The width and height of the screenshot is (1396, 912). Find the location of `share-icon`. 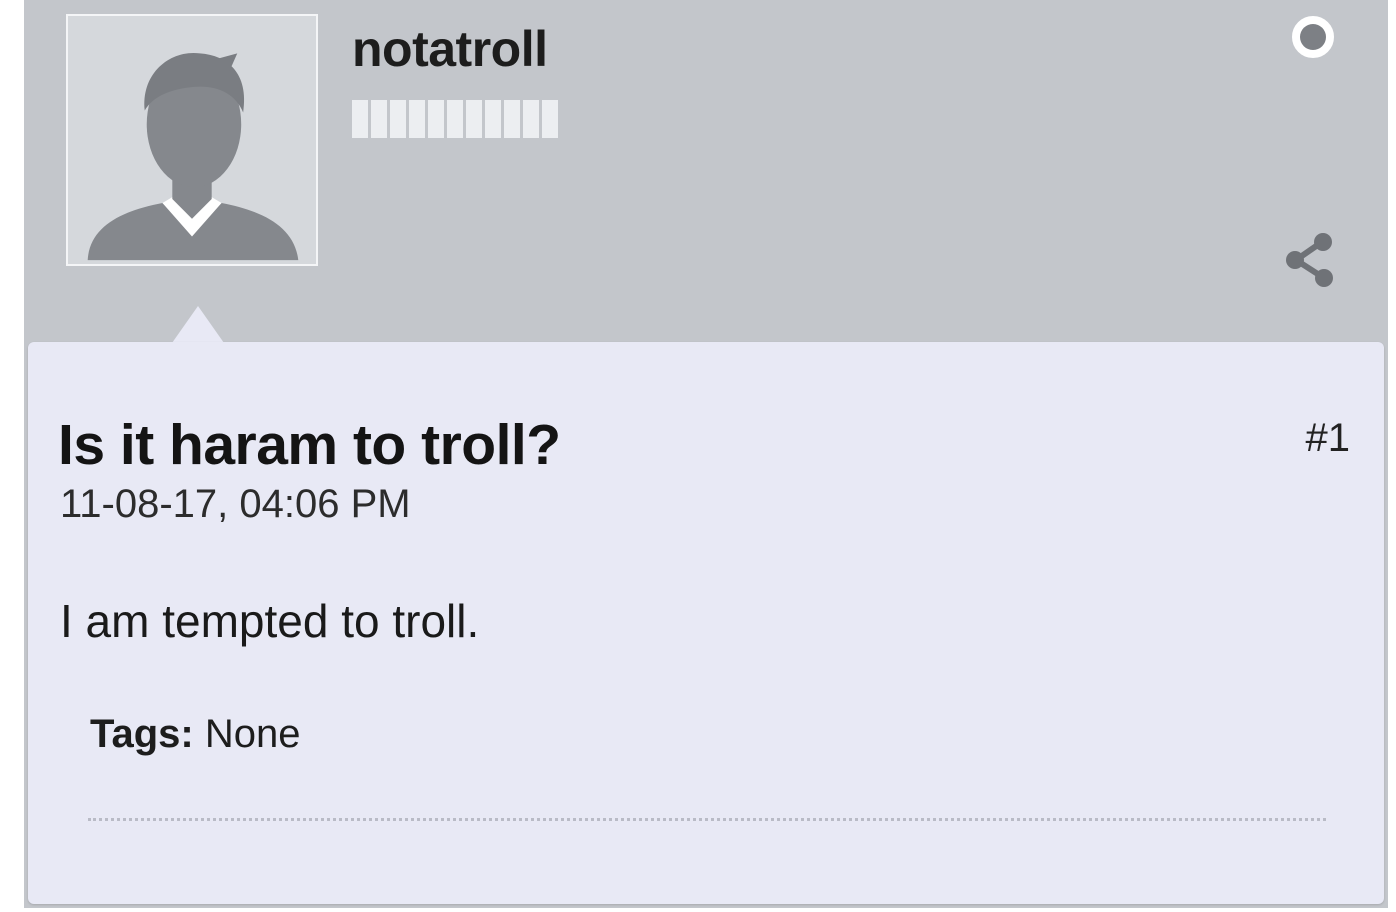

share-icon is located at coordinates (1309, 260).